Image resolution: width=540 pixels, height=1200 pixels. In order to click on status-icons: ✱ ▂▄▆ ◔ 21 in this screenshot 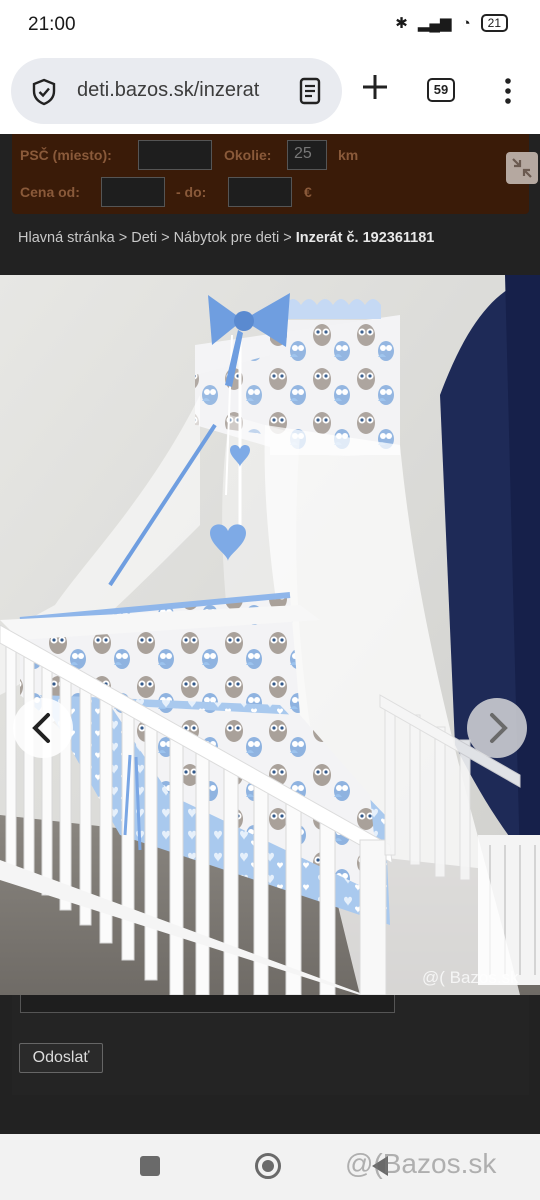, I will do `click(451, 23)`.